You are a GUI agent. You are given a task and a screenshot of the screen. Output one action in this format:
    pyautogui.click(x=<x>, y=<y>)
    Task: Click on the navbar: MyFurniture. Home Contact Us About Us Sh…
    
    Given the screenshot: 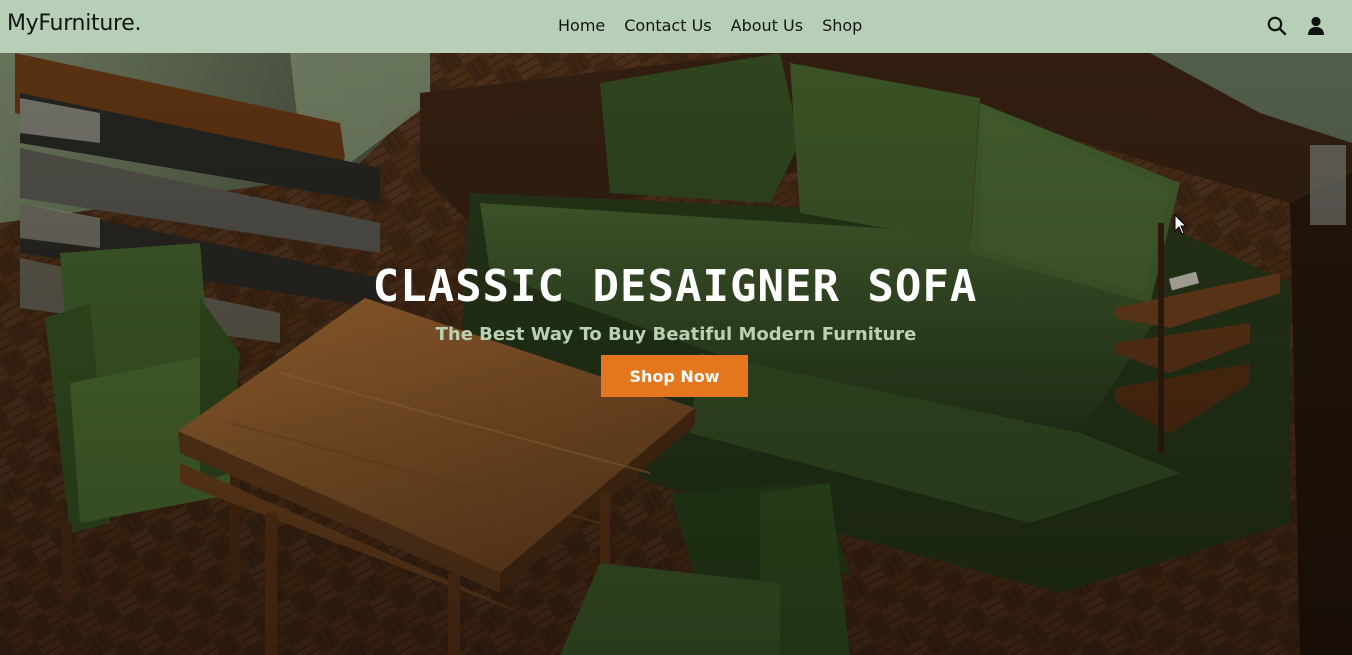 What is the action you would take?
    pyautogui.click(x=676, y=26)
    